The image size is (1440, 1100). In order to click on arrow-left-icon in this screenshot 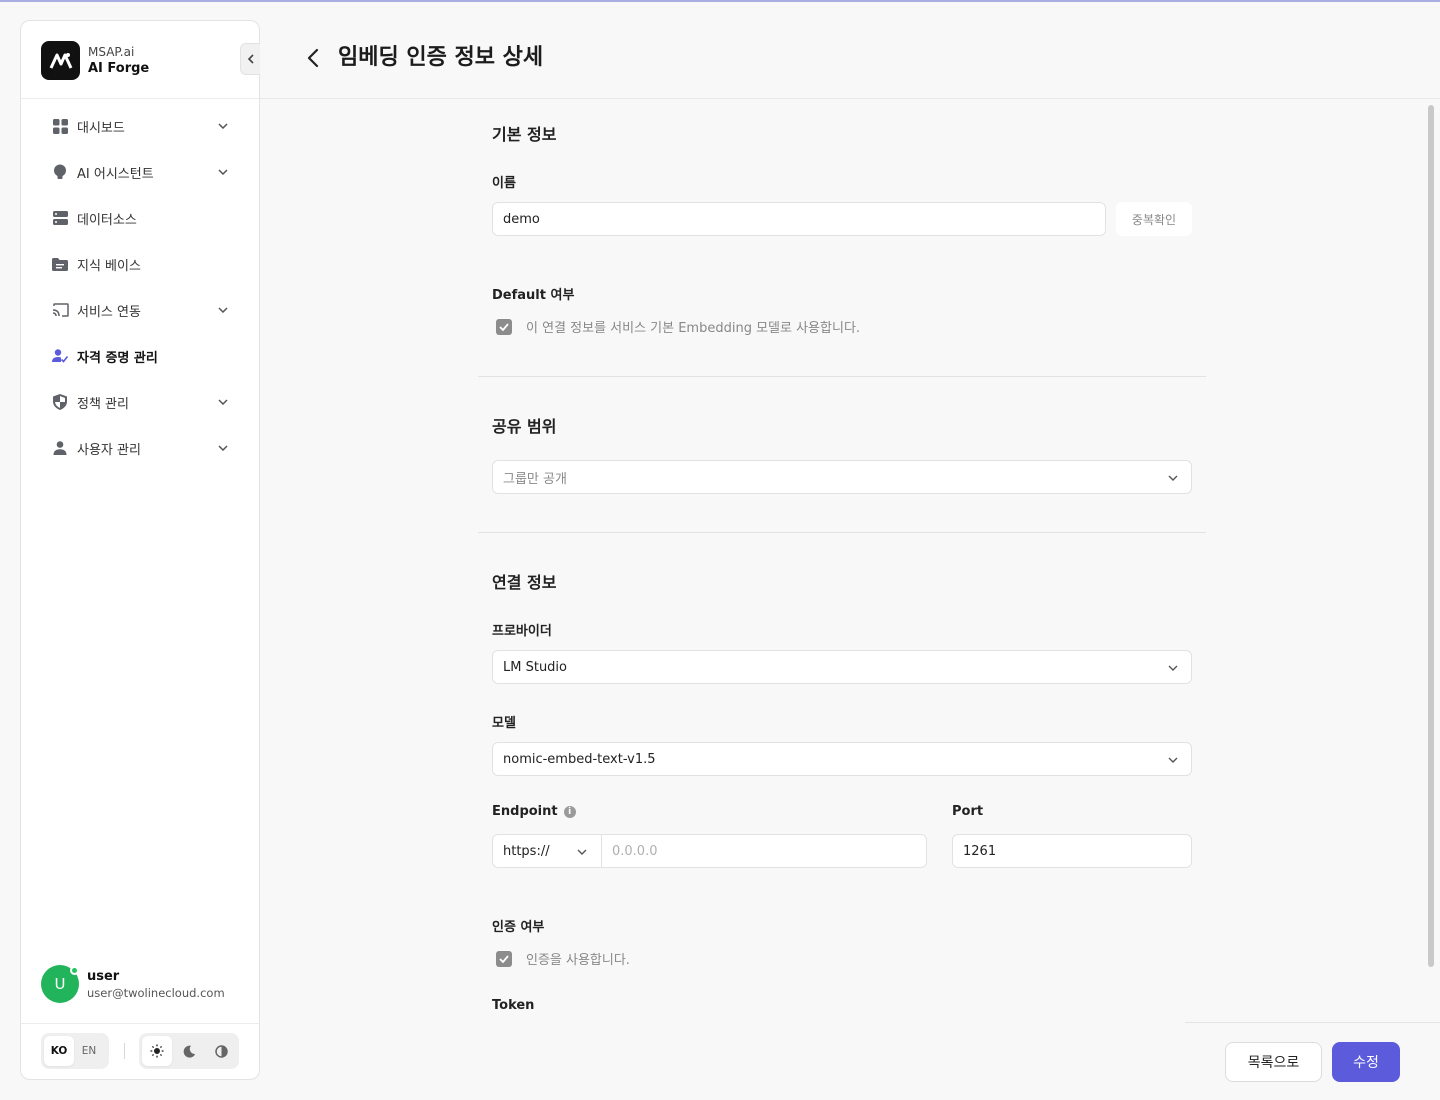, I will do `click(313, 58)`.